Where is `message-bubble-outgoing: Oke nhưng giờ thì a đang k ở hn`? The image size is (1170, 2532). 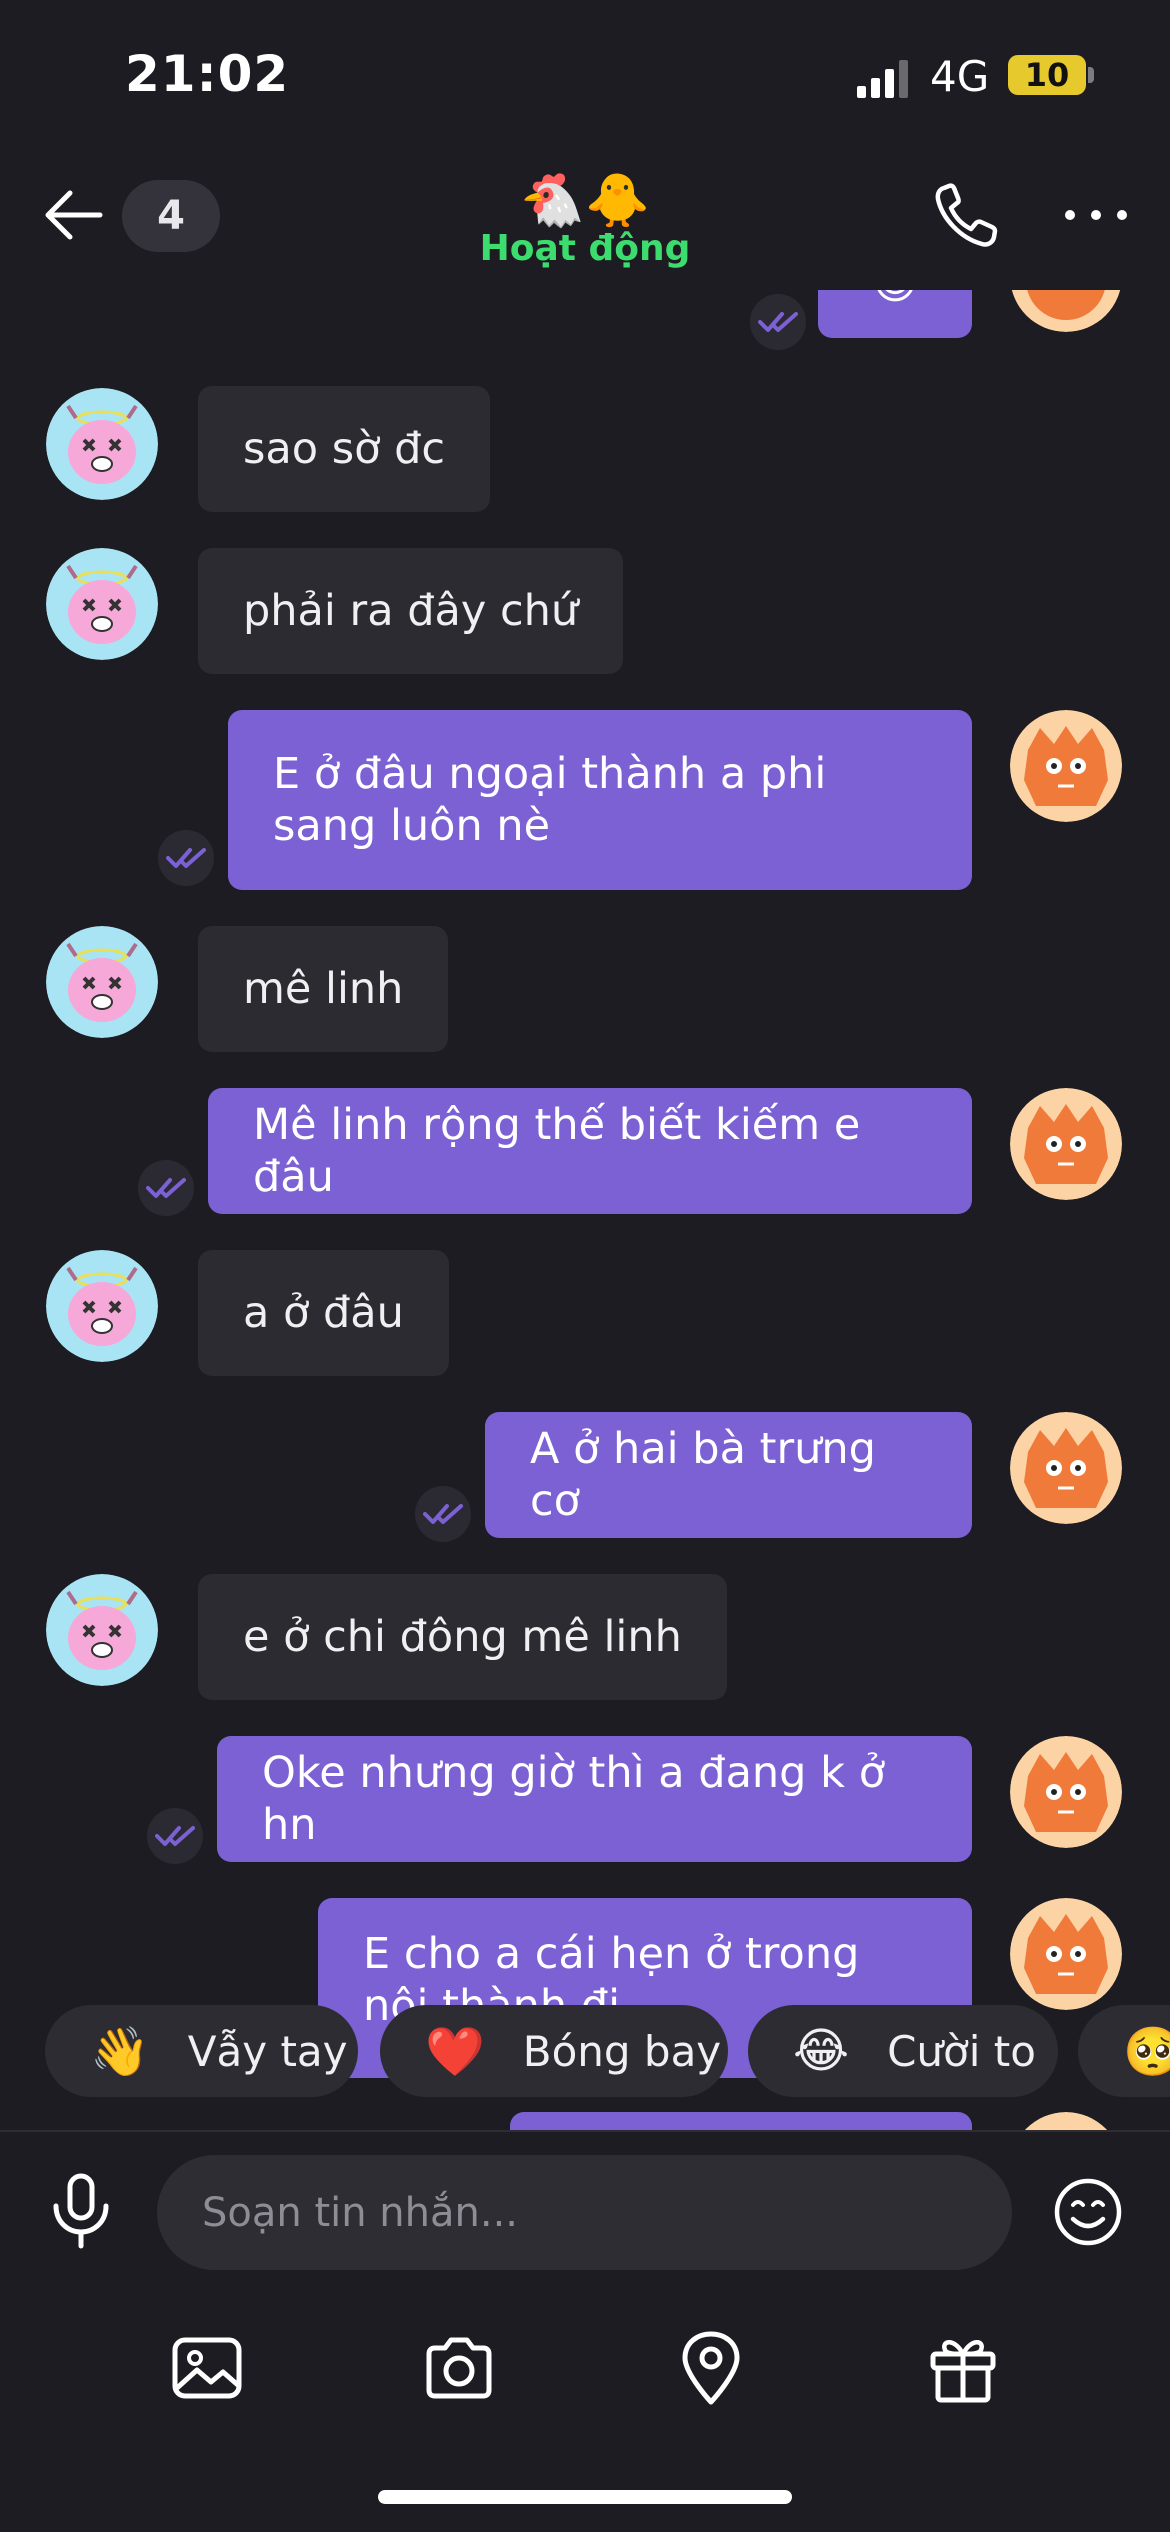 message-bubble-outgoing: Oke nhưng giờ thì a đang k ở hn is located at coordinates (594, 1799).